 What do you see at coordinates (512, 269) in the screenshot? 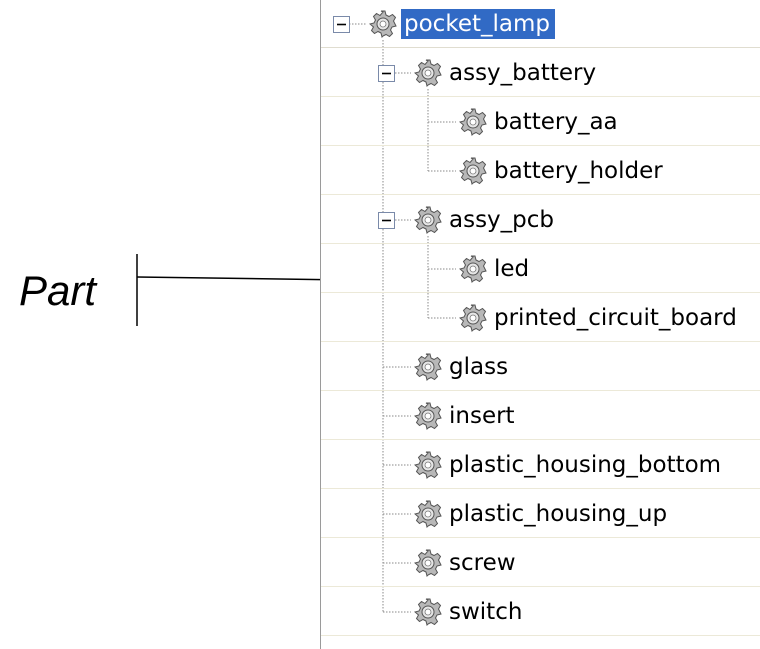
I see `tree-item-label: led` at bounding box center [512, 269].